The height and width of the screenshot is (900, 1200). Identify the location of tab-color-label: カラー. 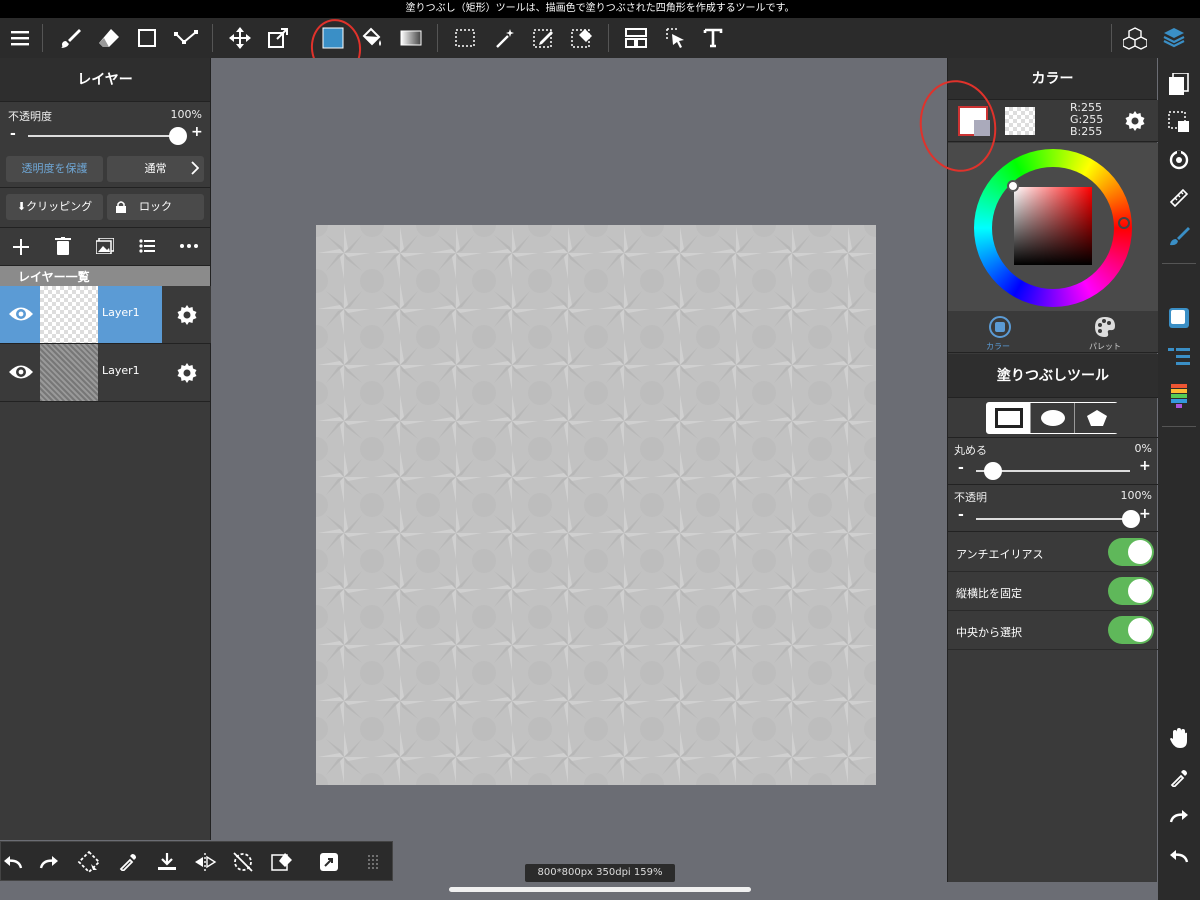
(998, 346).